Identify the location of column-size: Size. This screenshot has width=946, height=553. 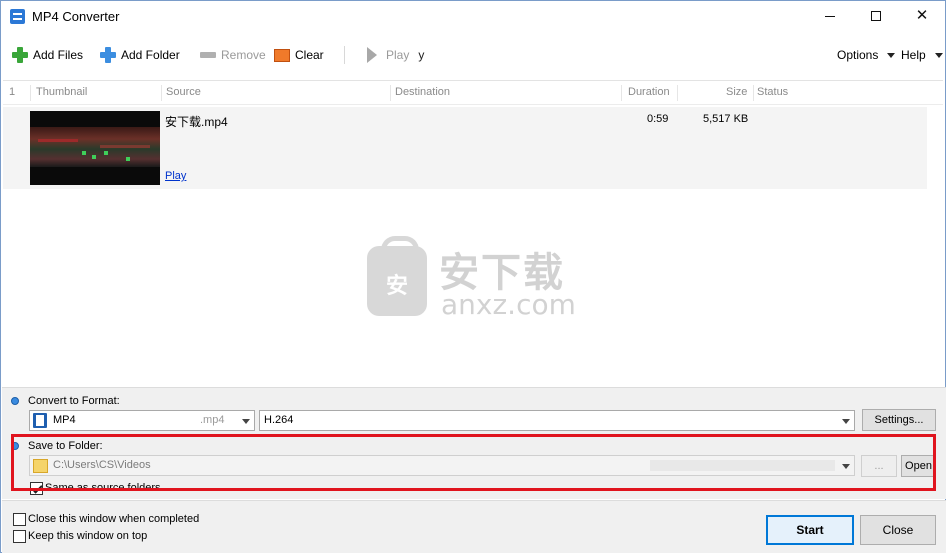
(736, 92).